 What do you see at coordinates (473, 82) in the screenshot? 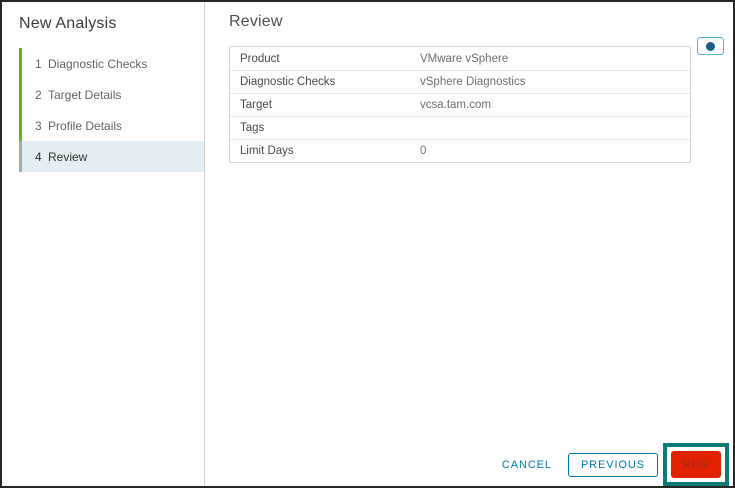
I see `row-value: vSphere Diagnostics` at bounding box center [473, 82].